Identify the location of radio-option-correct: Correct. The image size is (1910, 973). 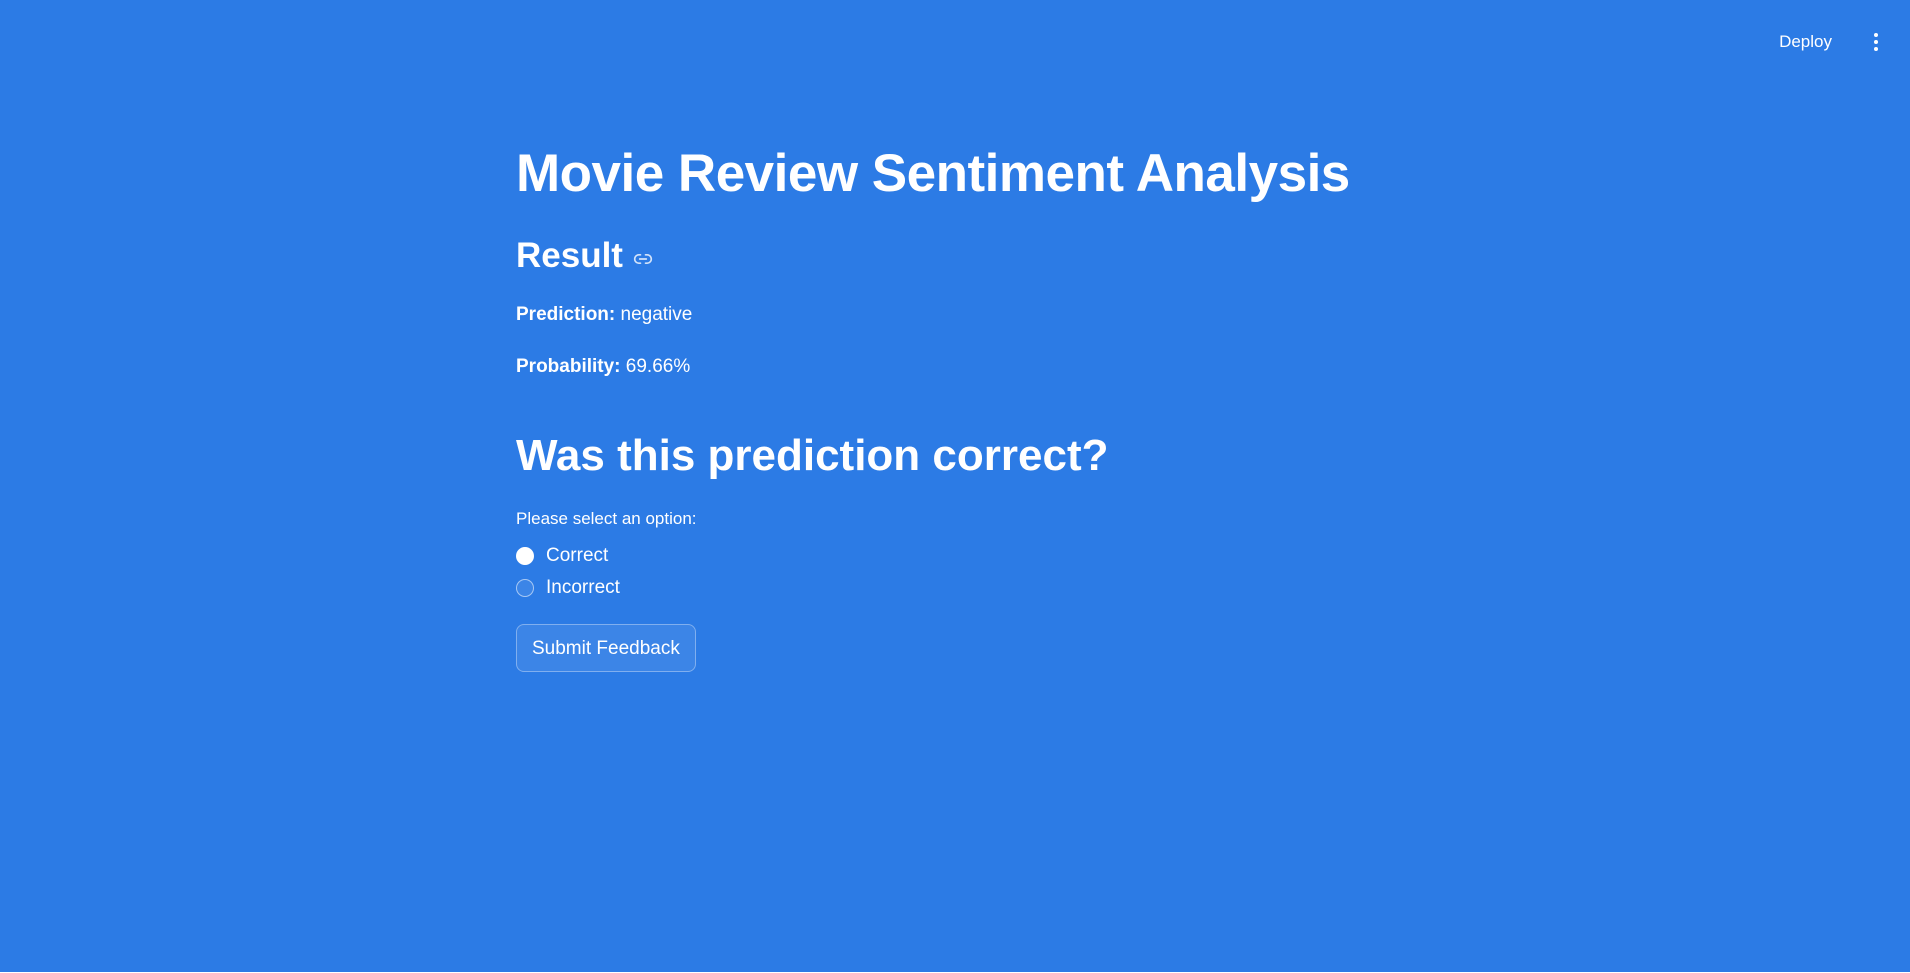
(966, 556).